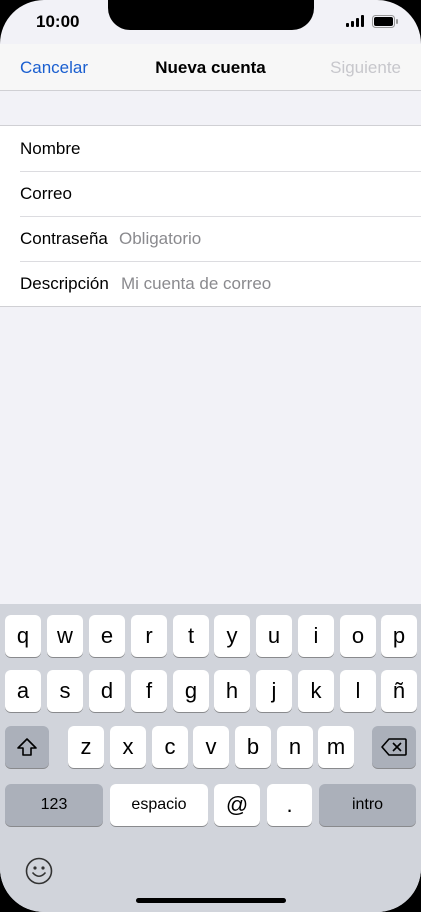 Image resolution: width=421 pixels, height=912 pixels. What do you see at coordinates (367, 805) in the screenshot?
I see `return-key: intro` at bounding box center [367, 805].